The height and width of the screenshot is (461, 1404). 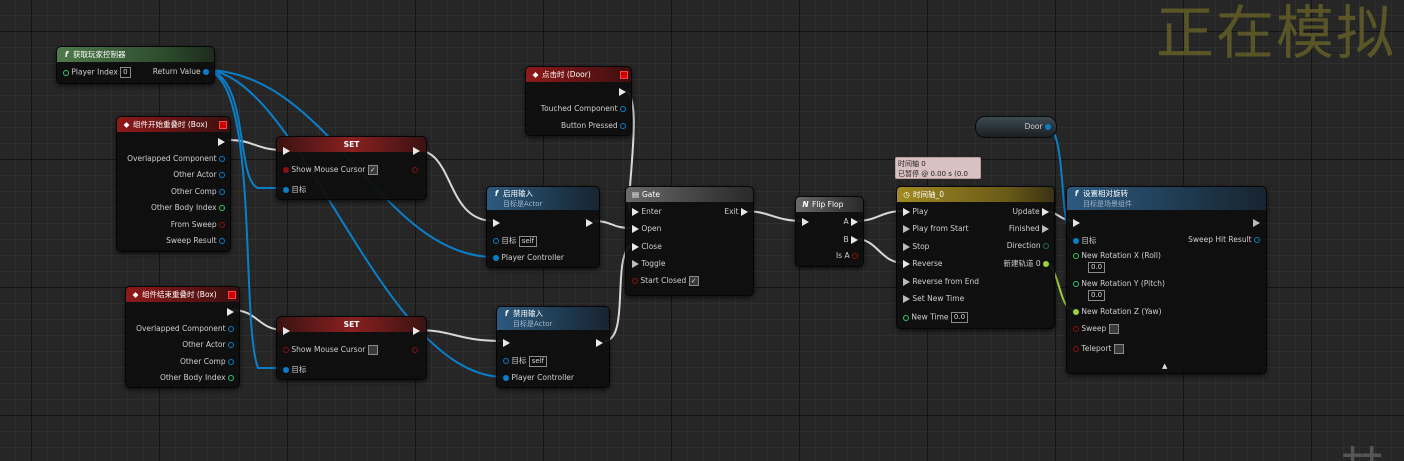 I want to click on disable-input-node: f 禁用输入 目标是Actor 目标 self Player Controller, so click(x=553, y=347).